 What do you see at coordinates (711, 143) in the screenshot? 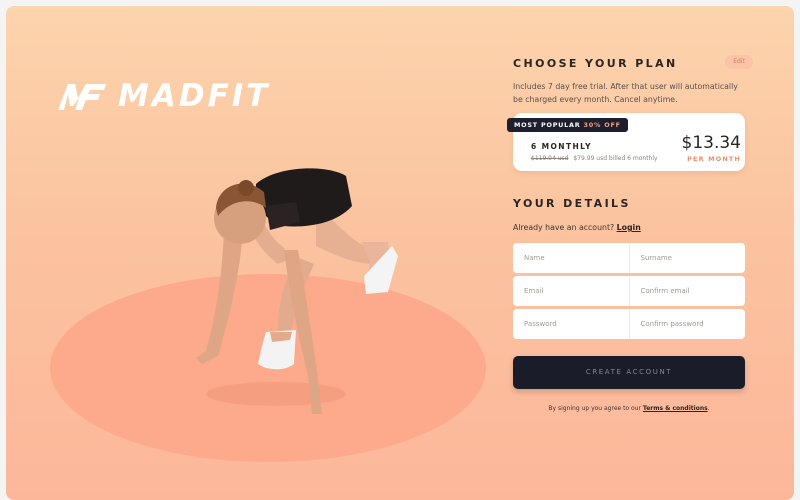
I see `price-amount: $13.34` at bounding box center [711, 143].